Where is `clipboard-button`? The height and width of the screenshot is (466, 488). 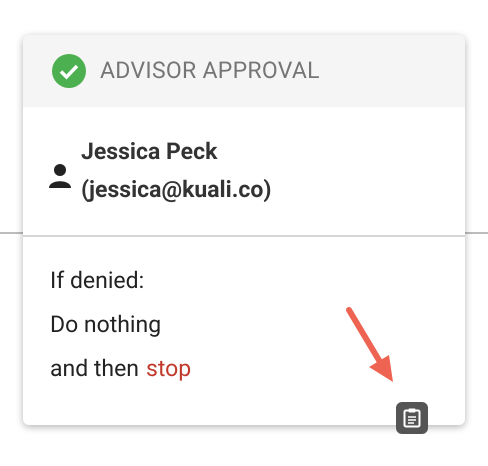 clipboard-button is located at coordinates (412, 418).